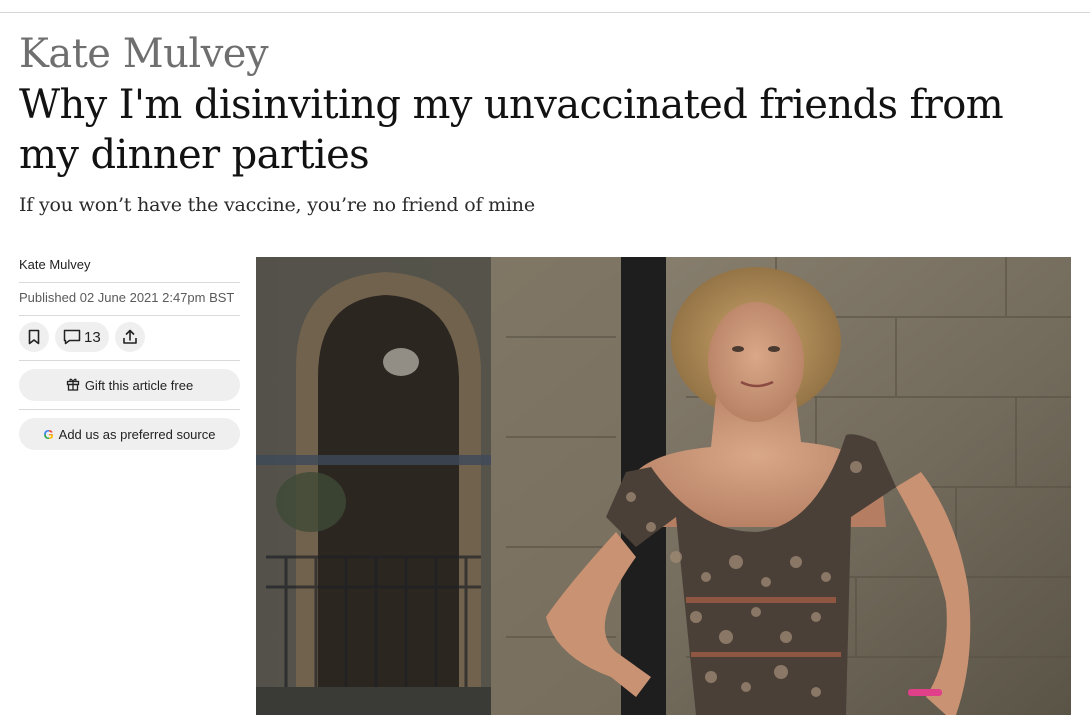 The height and width of the screenshot is (715, 1090). I want to click on share-button, so click(129, 337).